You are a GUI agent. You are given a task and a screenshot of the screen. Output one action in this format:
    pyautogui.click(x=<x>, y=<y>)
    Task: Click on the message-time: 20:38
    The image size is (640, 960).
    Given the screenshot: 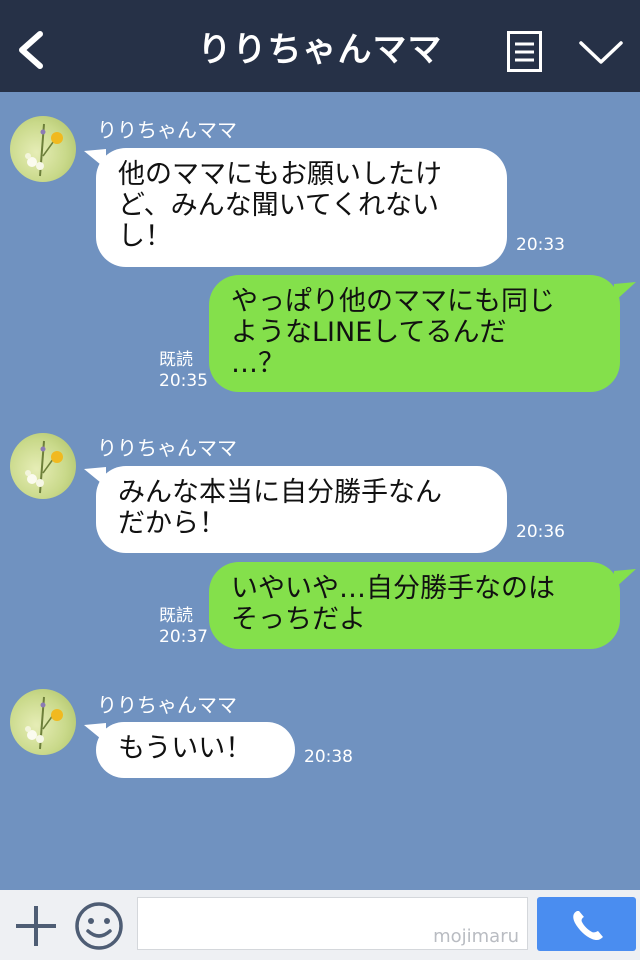 What is the action you would take?
    pyautogui.click(x=328, y=757)
    